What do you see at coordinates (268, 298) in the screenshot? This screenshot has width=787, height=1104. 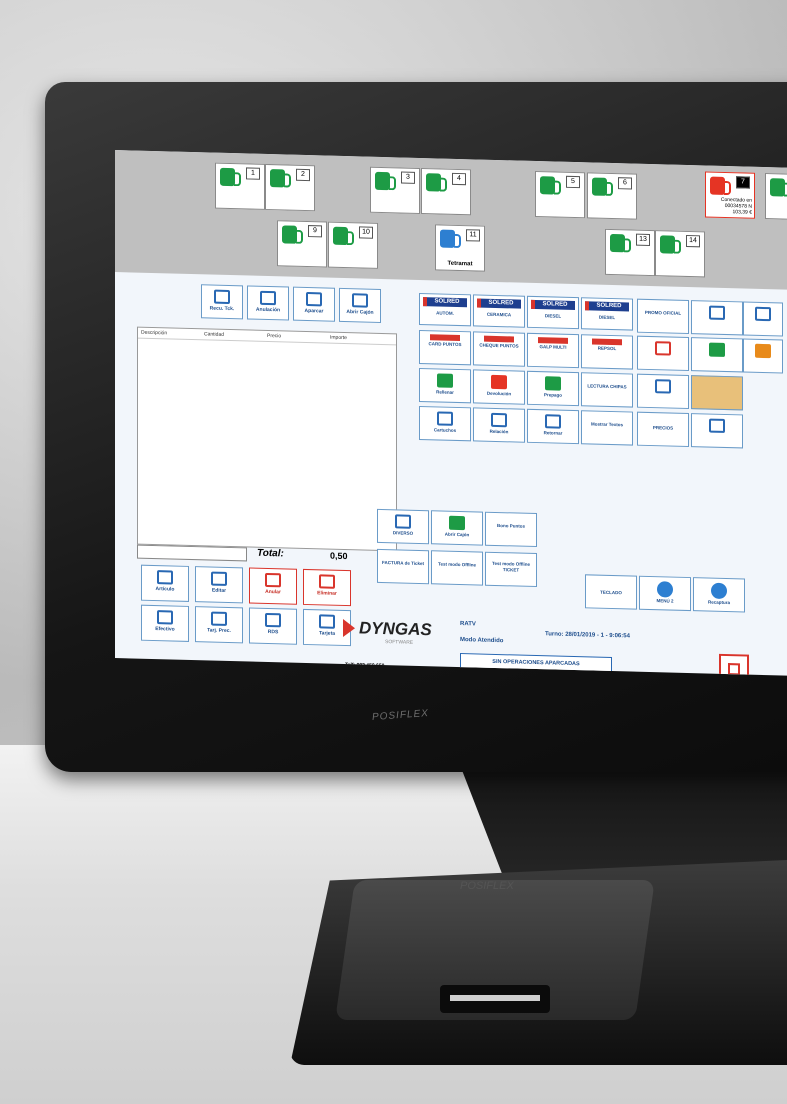 I see `cart-icon` at bounding box center [268, 298].